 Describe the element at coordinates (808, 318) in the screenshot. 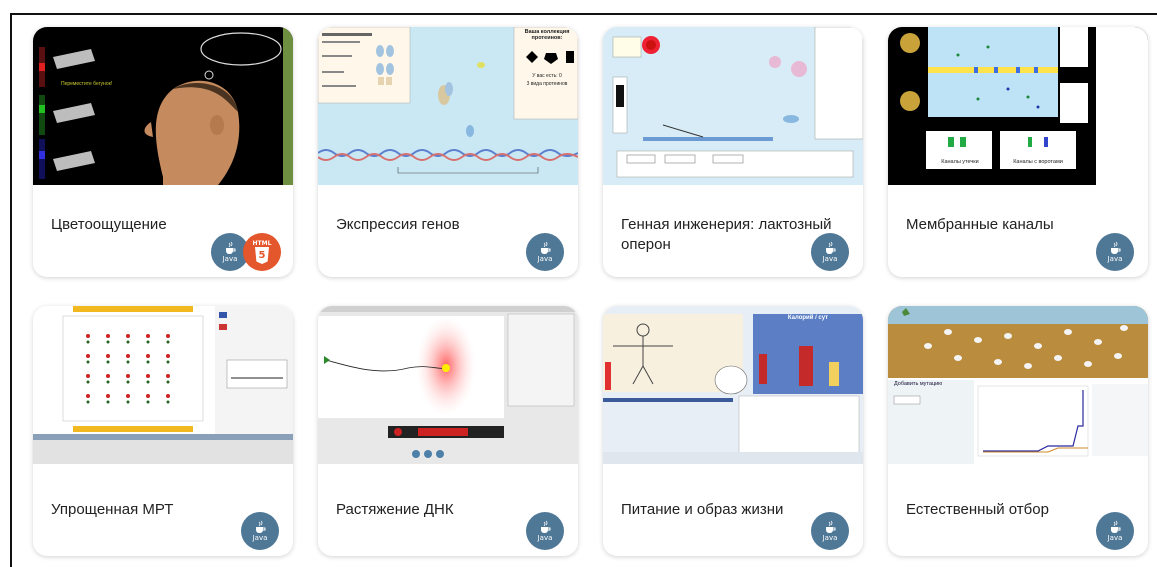

I see `thumb-calories-heading: Калорий / сут` at that location.